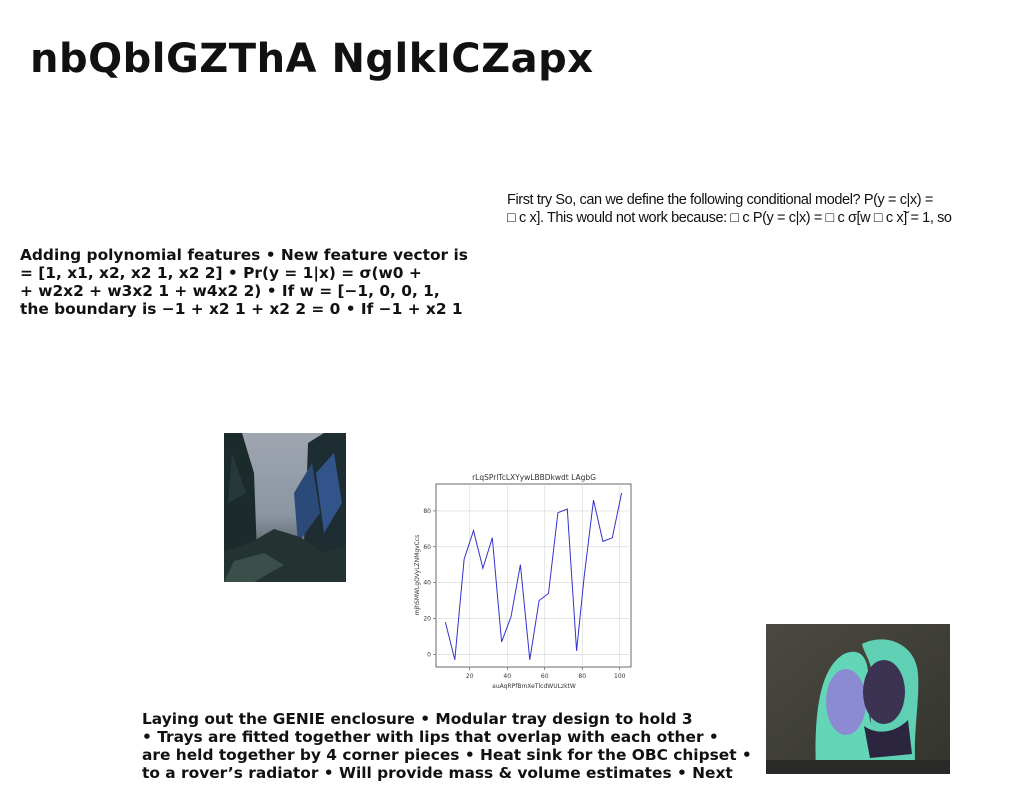  I want to click on forest-photo, so click(285, 507).